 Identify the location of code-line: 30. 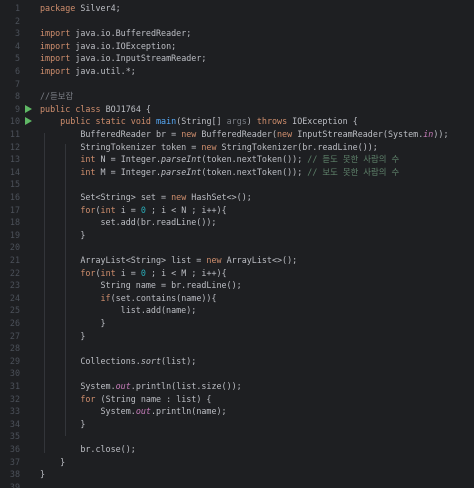
(237, 373).